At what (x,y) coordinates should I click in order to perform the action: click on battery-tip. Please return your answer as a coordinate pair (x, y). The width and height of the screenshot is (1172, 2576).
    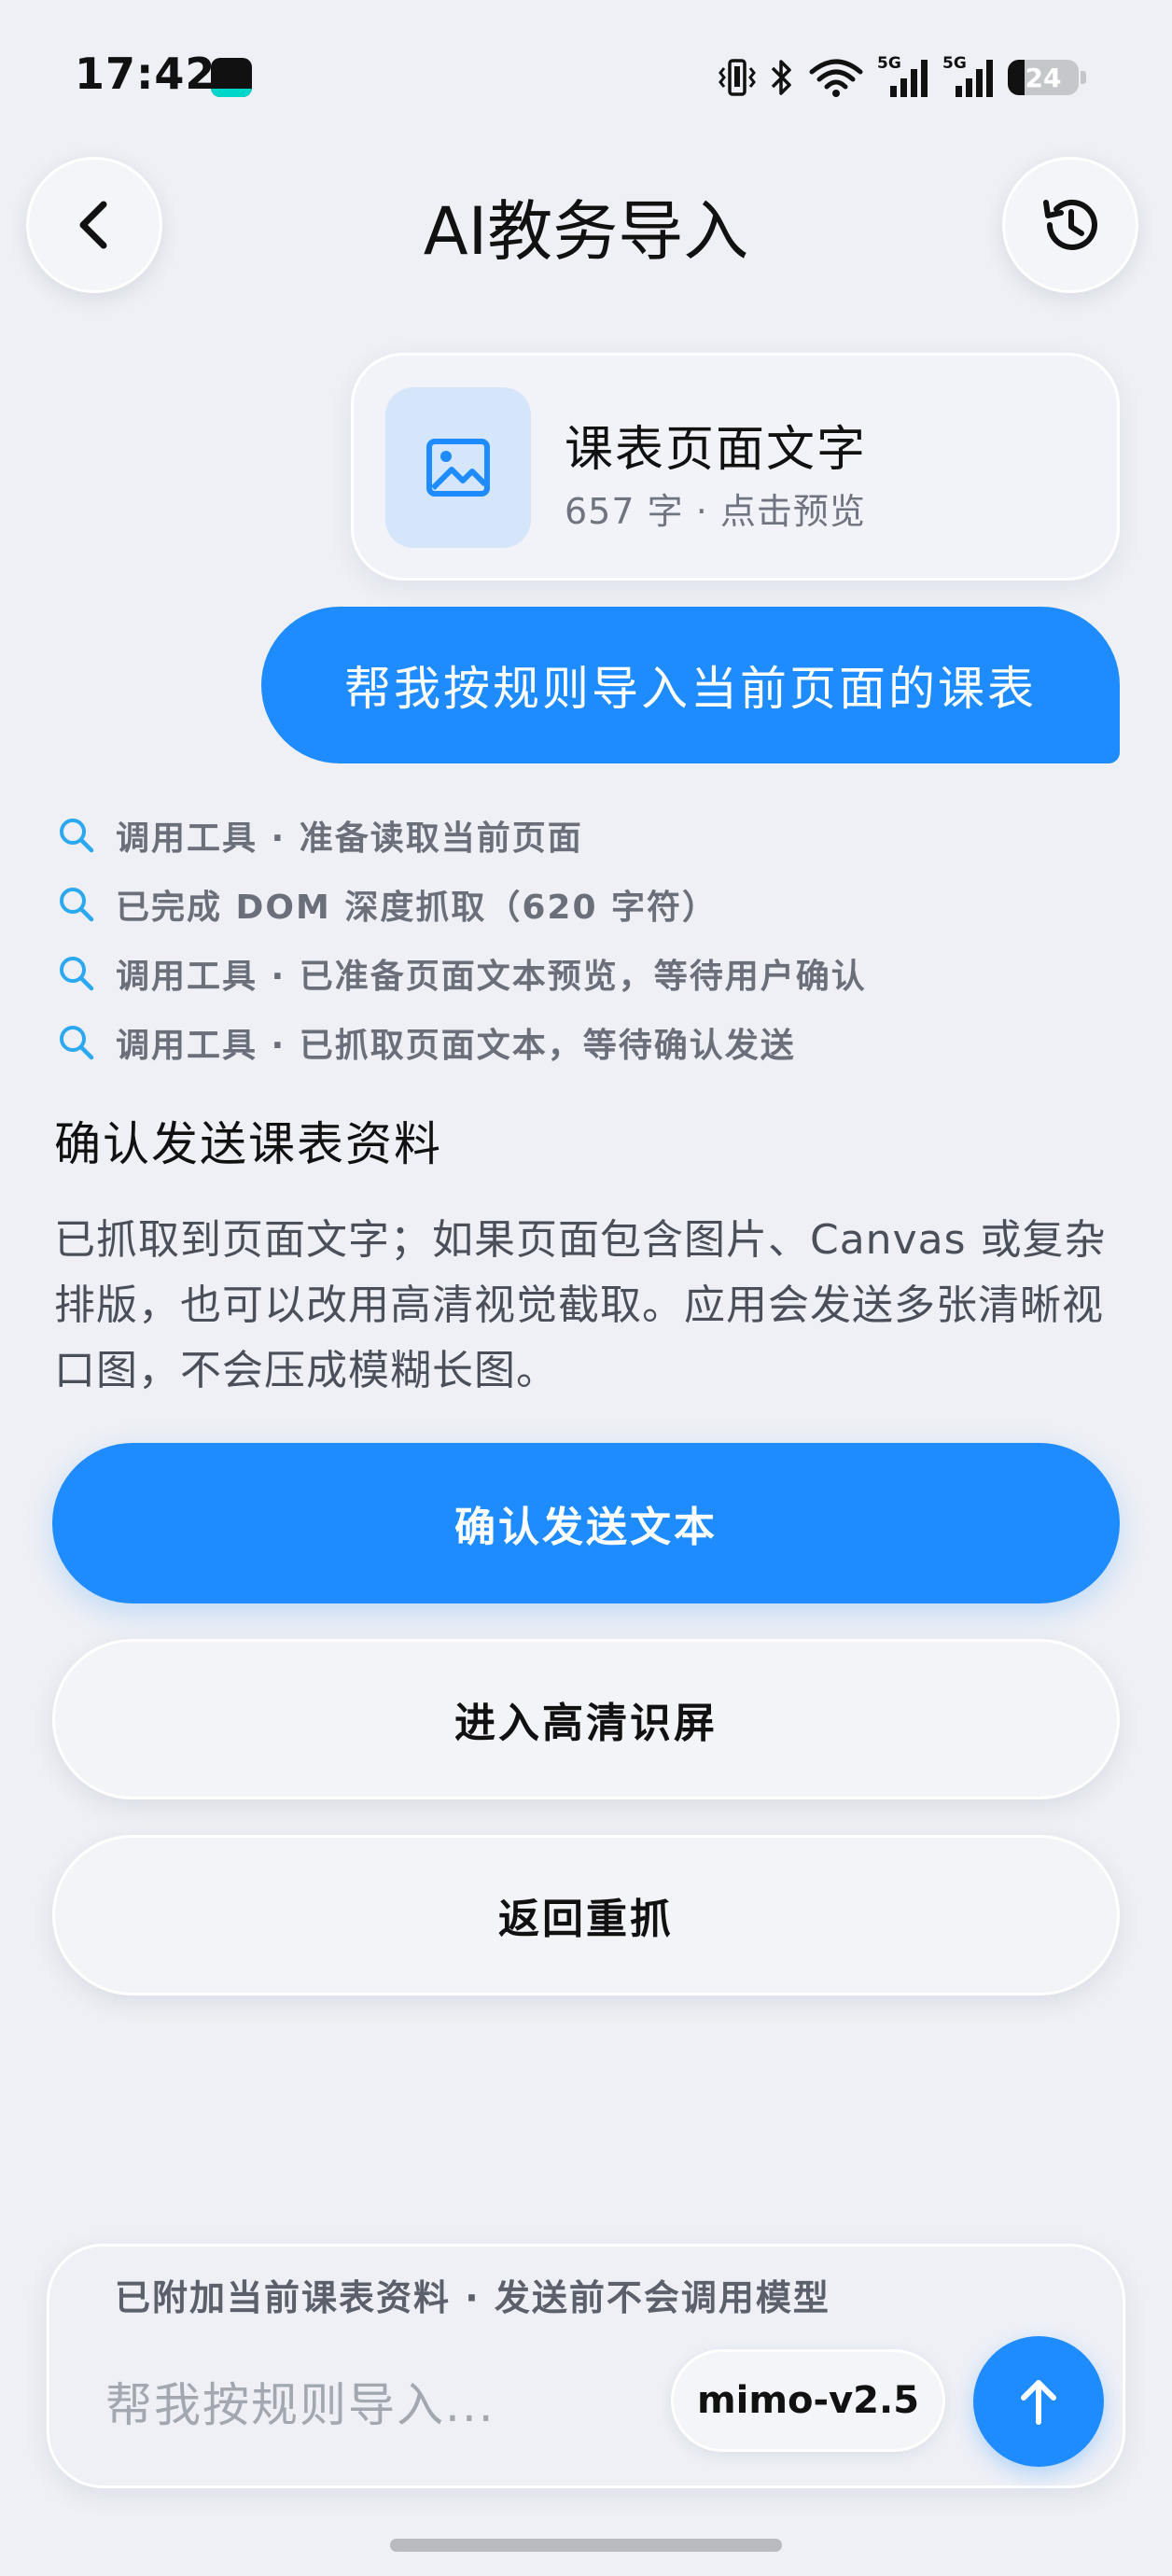
    Looking at the image, I should click on (1083, 77).